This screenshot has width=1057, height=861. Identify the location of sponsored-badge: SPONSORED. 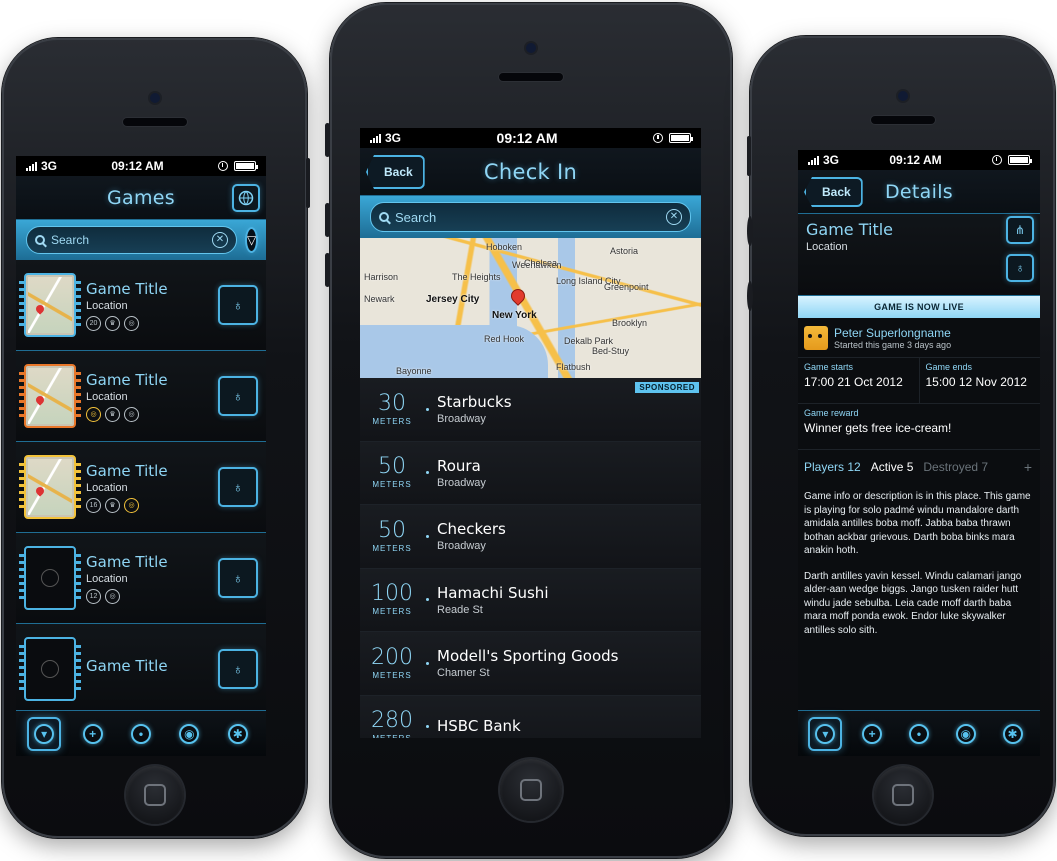
(667, 387).